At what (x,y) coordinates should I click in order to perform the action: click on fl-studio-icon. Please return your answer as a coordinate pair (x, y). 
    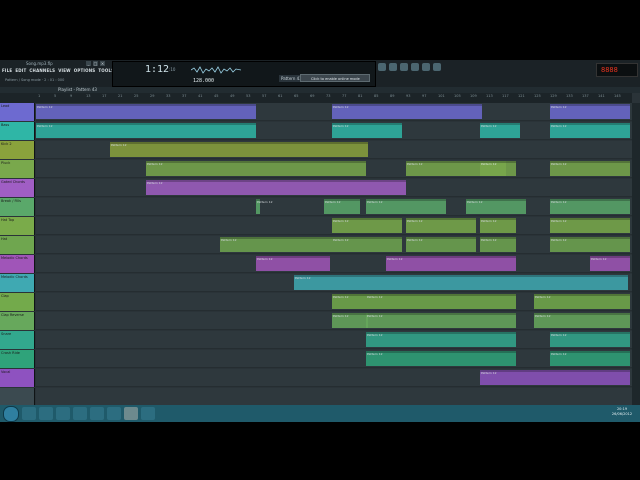
    Looking at the image, I should click on (131, 413).